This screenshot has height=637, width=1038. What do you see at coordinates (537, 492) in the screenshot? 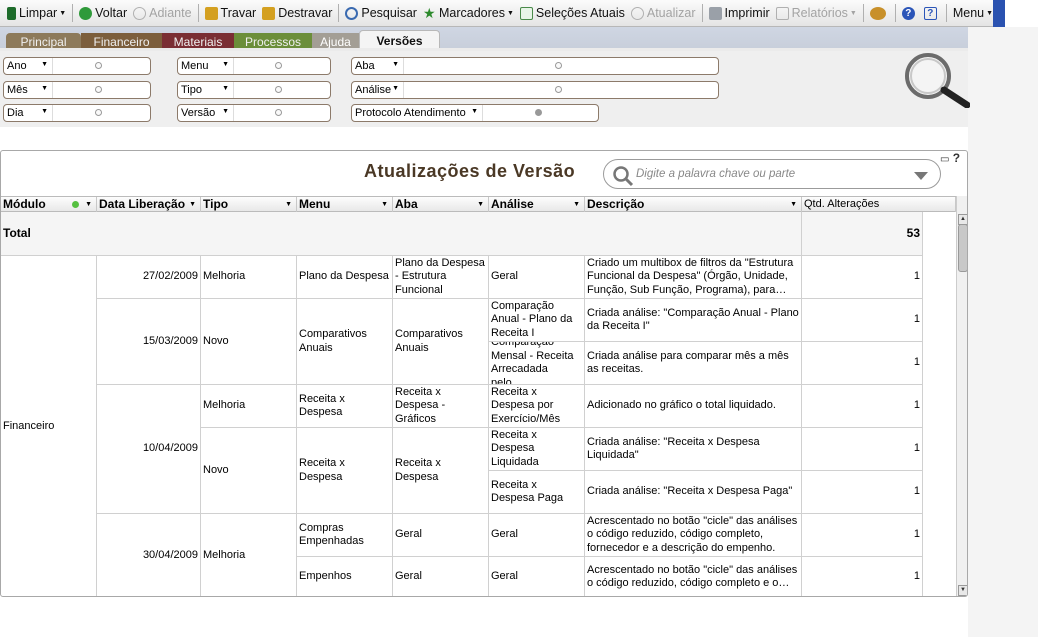
I see `analise-cell: Receita x Despesa Paga` at bounding box center [537, 492].